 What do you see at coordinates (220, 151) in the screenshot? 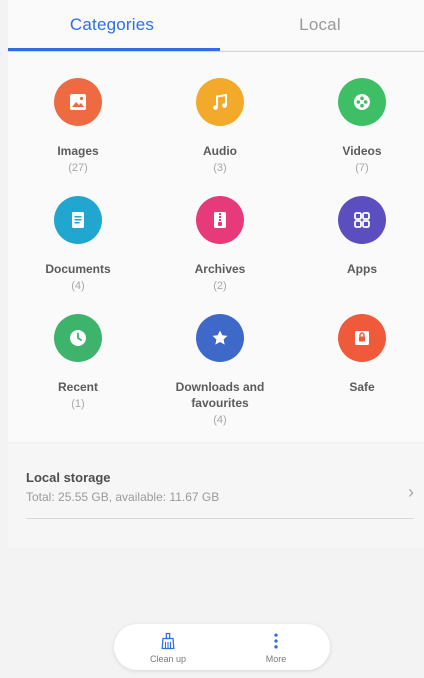
I see `category-name: Audio` at bounding box center [220, 151].